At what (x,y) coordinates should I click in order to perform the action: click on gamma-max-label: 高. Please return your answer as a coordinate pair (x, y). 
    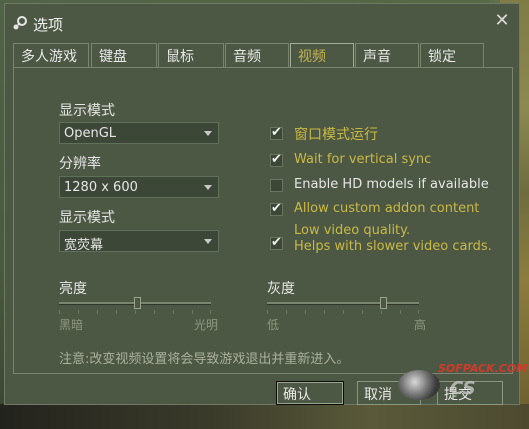
    Looking at the image, I should click on (420, 325).